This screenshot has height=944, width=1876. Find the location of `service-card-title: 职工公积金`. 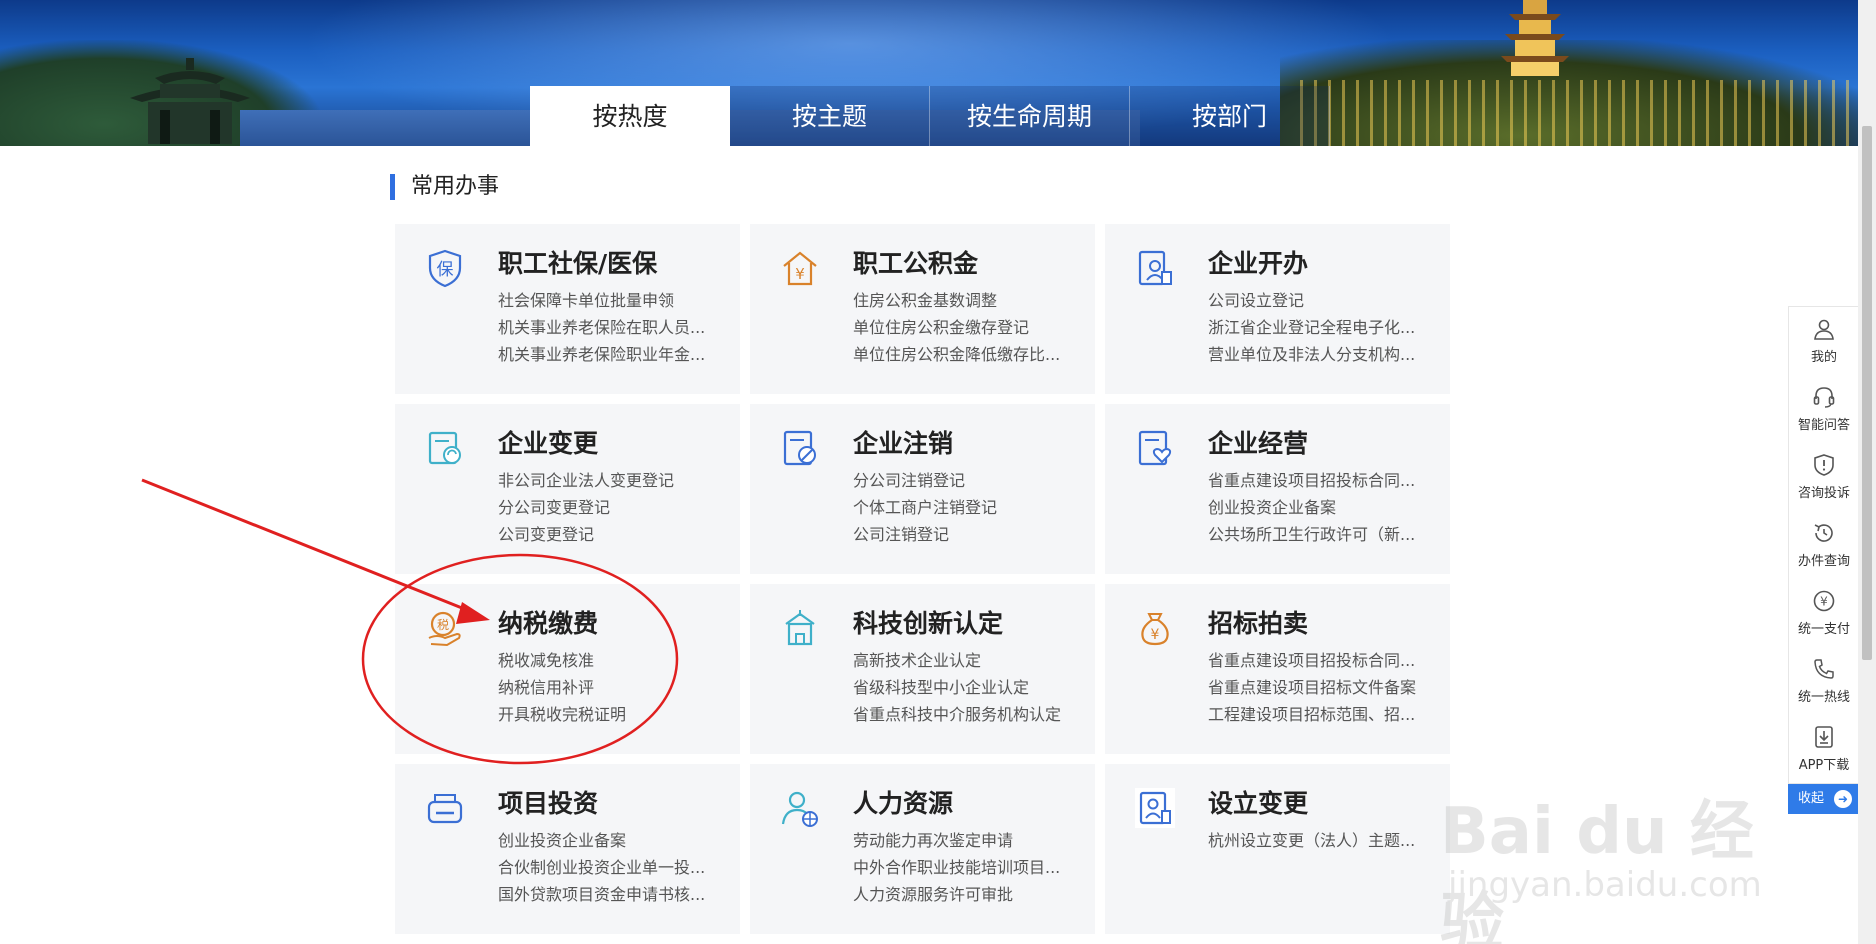

service-card-title: 职工公积金 is located at coordinates (916, 263).